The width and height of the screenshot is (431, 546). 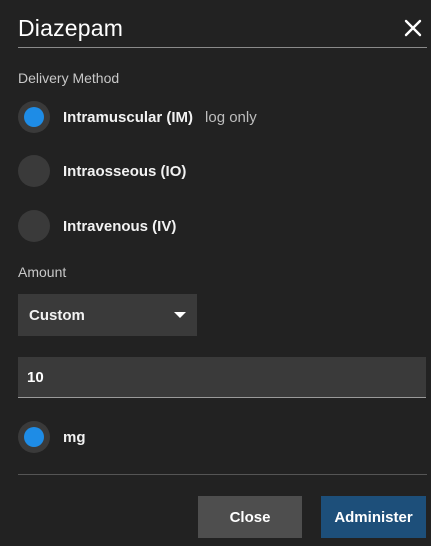 I want to click on title-divider, so click(x=222, y=47).